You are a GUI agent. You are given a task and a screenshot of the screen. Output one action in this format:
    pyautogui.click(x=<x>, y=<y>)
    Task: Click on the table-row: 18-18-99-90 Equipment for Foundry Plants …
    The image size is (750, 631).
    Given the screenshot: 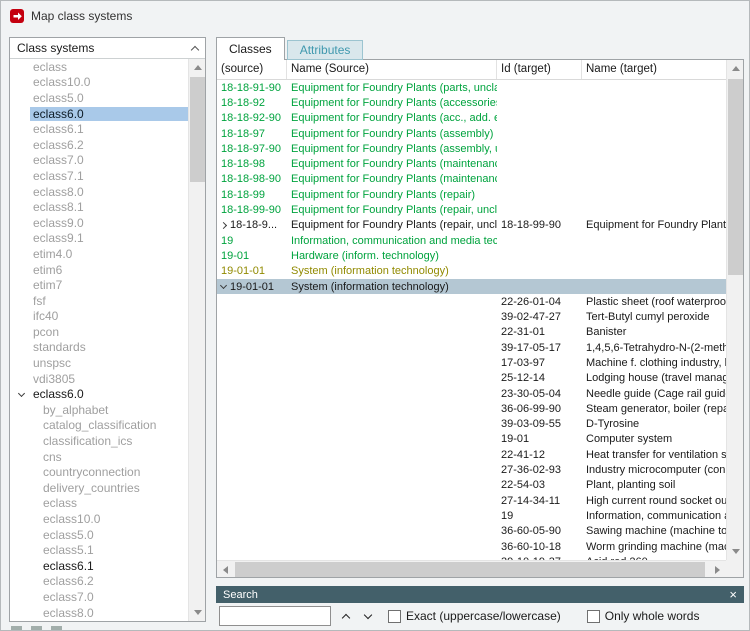 What is the action you would take?
    pyautogui.click(x=471, y=209)
    